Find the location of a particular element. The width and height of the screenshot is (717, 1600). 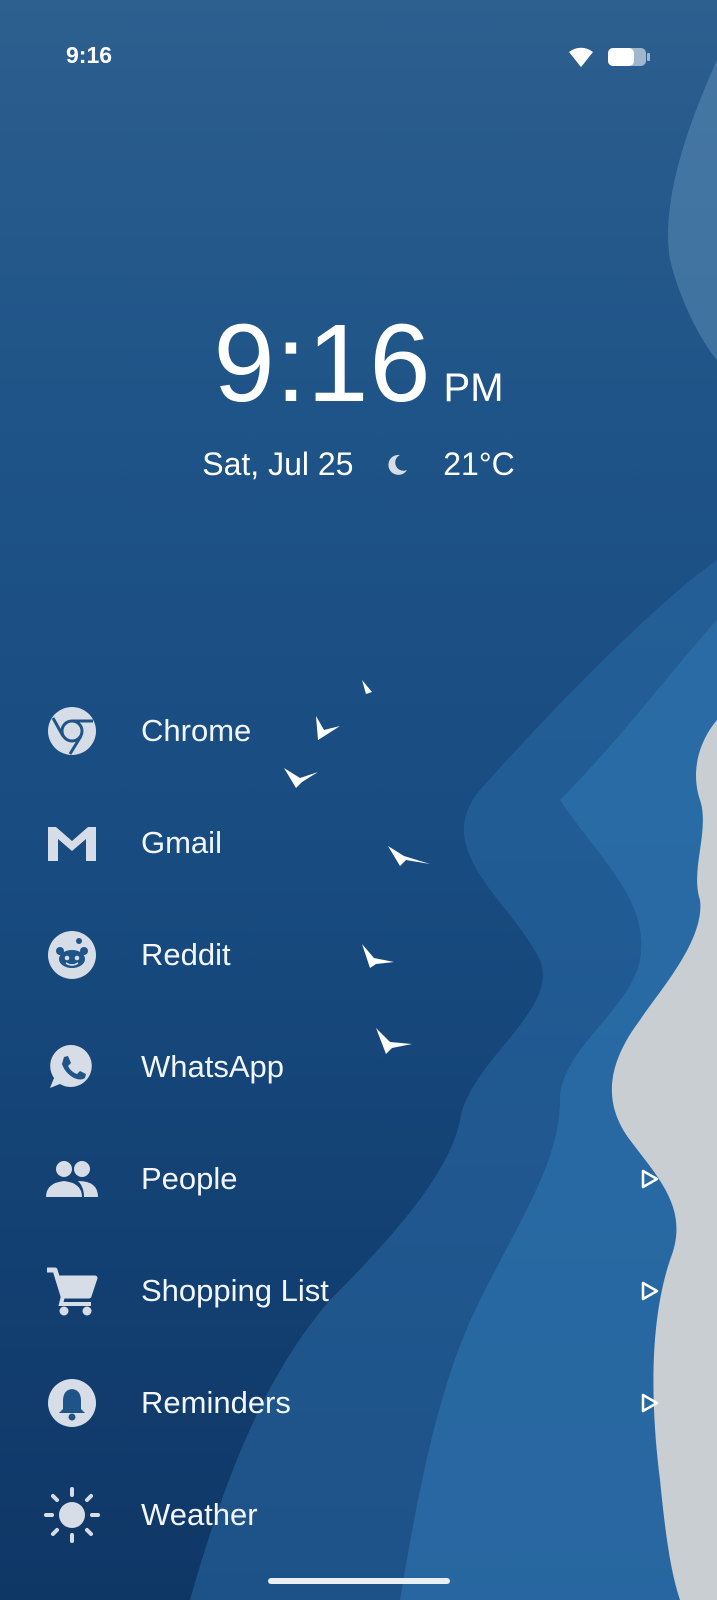

app-label-shopping-list: Shopping List is located at coordinates (235, 1290).